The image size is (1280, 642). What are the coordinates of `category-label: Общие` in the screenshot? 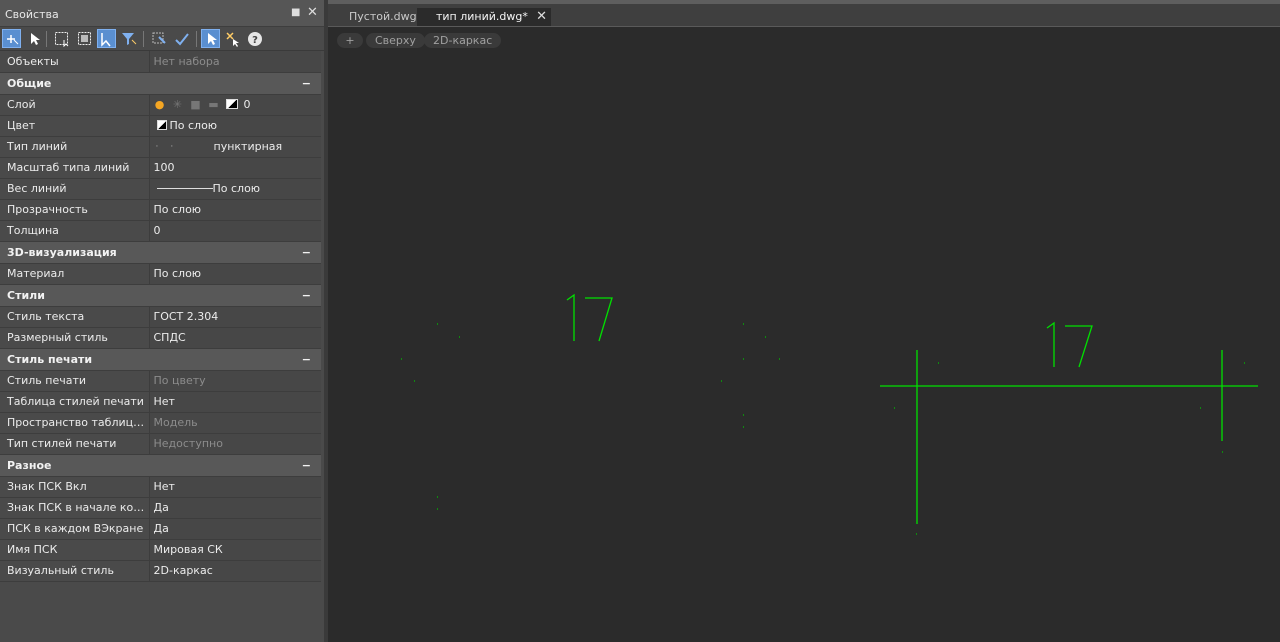 It's located at (29, 83).